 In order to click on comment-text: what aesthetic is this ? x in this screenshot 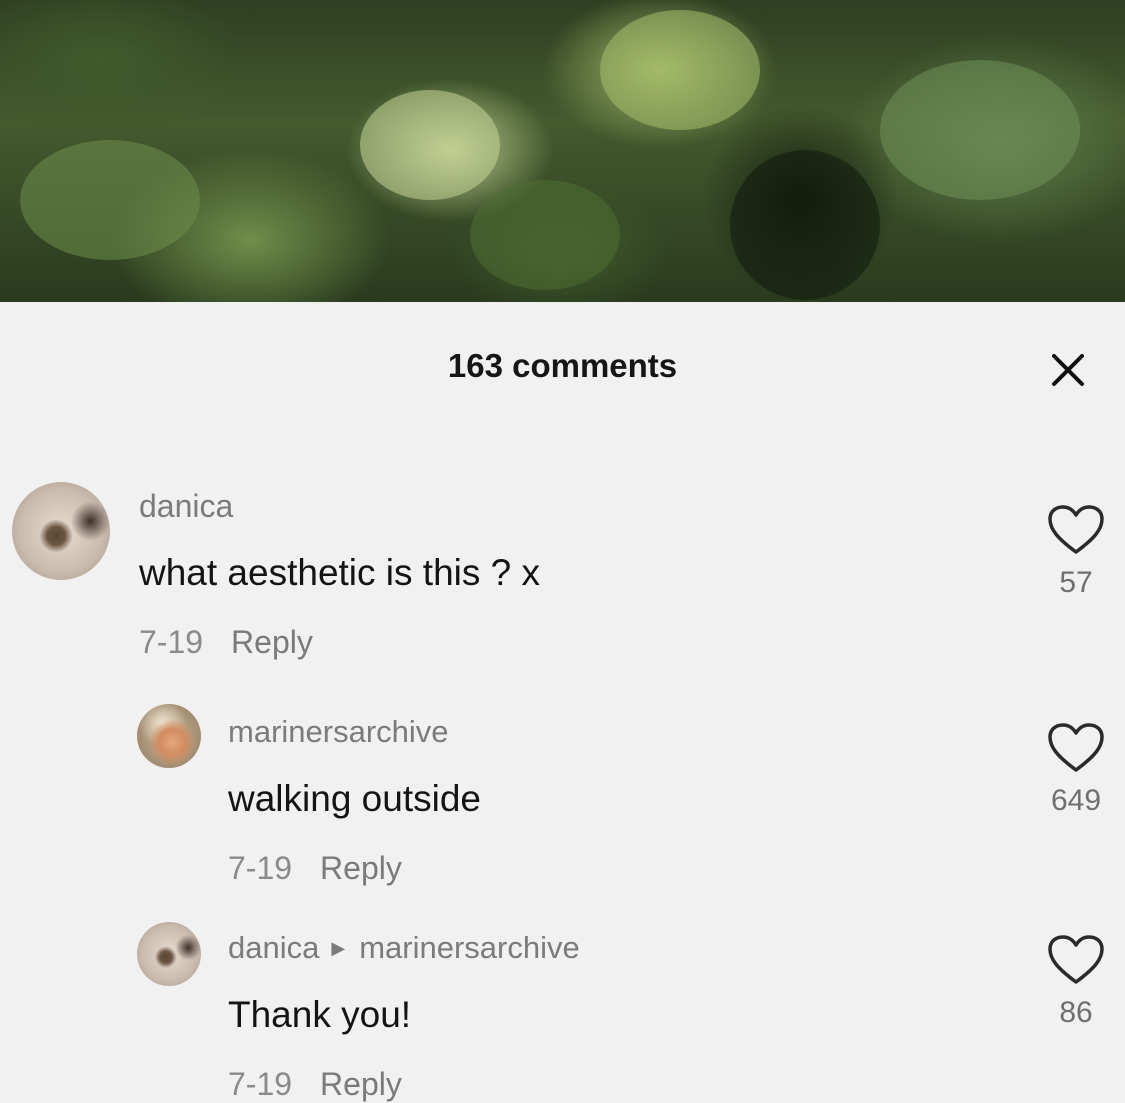, I will do `click(340, 572)`.